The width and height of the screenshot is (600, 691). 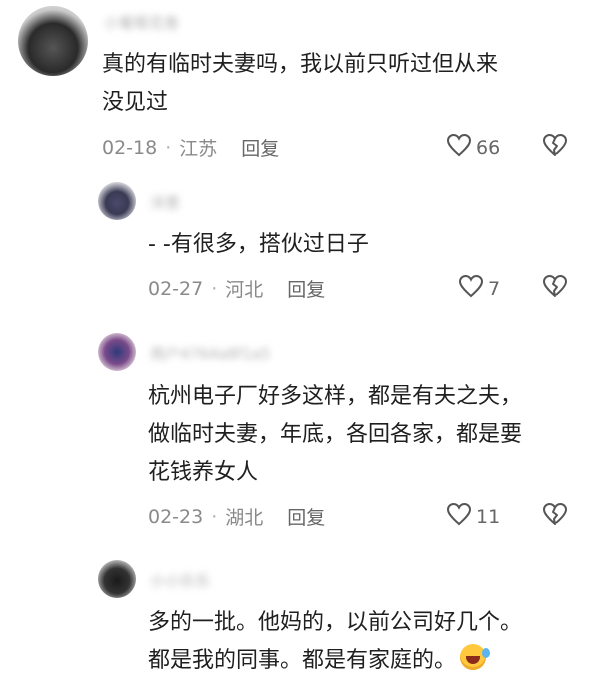 I want to click on like-count: 7, so click(x=494, y=288).